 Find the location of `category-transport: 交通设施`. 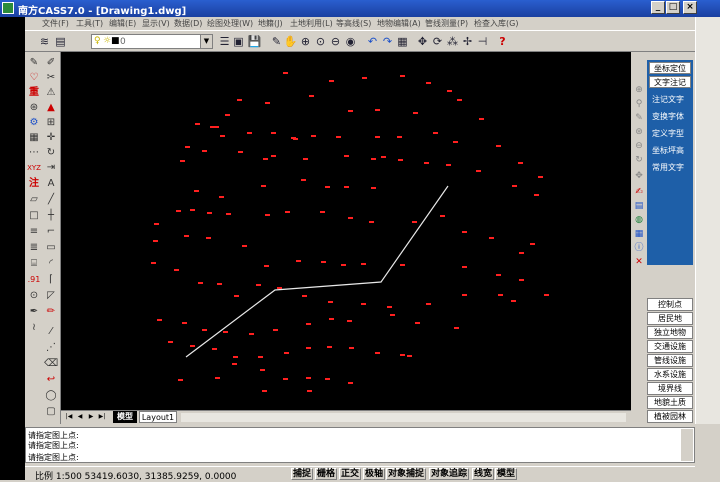

category-transport: 交通设施 is located at coordinates (670, 346).